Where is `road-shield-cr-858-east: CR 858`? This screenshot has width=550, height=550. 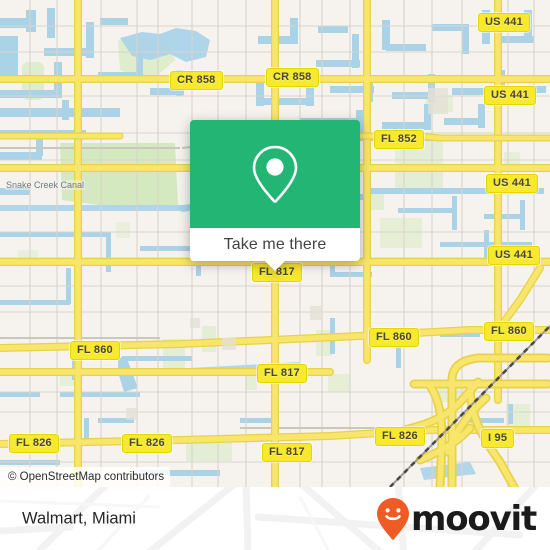 road-shield-cr-858-east: CR 858 is located at coordinates (292, 77).